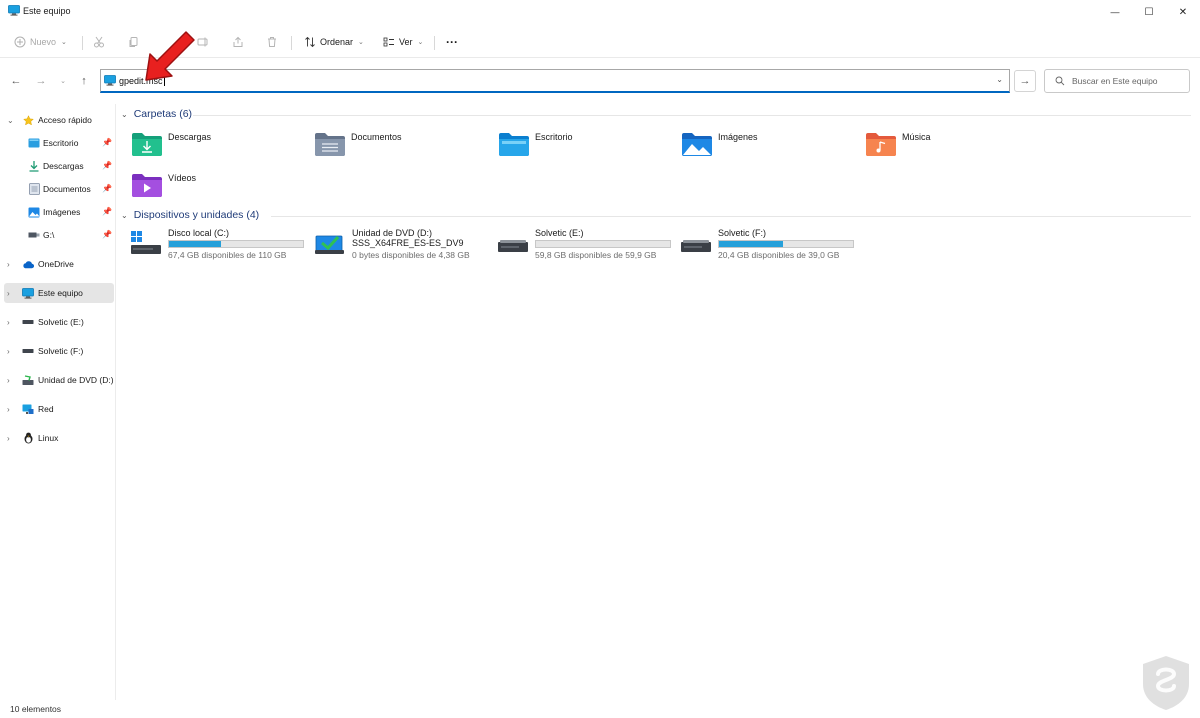  What do you see at coordinates (881, 144) in the screenshot?
I see `music-folder-icon` at bounding box center [881, 144].